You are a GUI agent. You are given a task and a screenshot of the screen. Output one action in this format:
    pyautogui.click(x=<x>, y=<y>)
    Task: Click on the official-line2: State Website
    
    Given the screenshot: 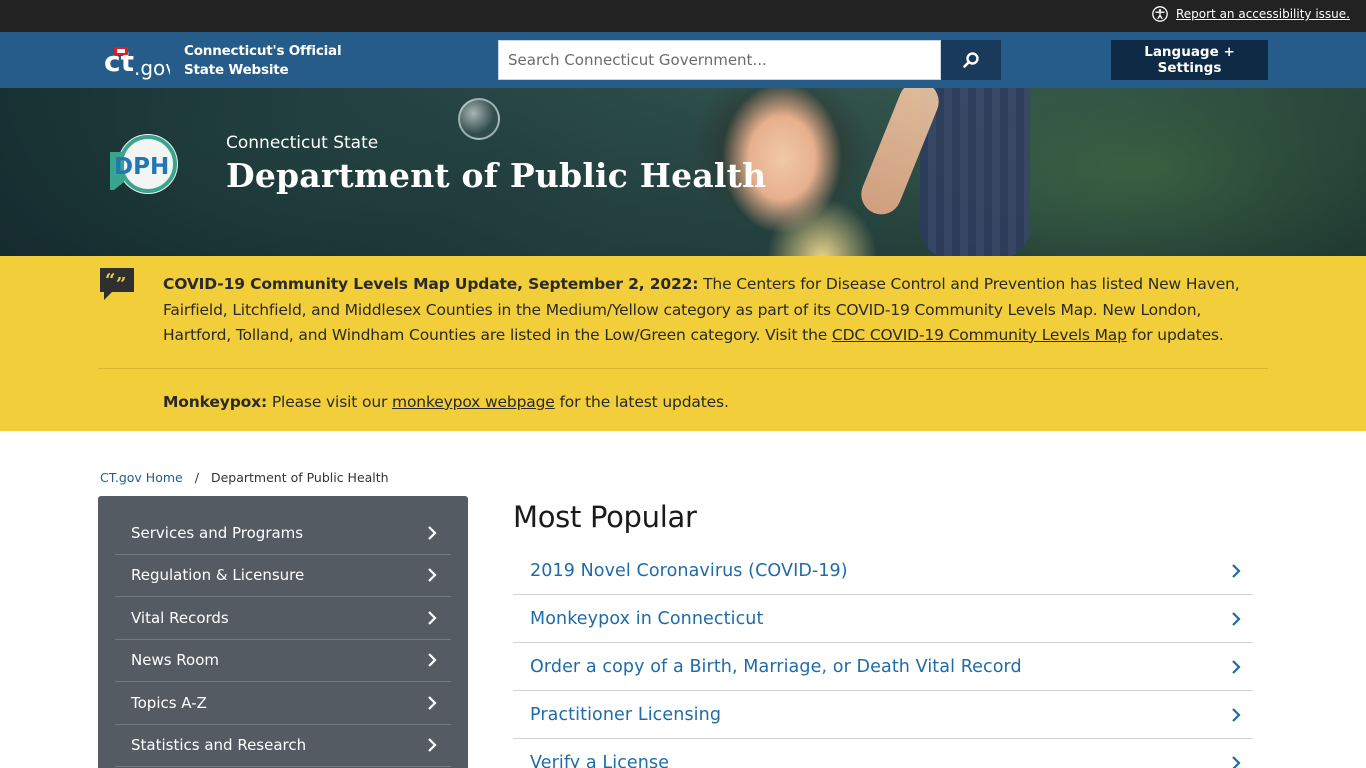 What is the action you would take?
    pyautogui.click(x=236, y=70)
    